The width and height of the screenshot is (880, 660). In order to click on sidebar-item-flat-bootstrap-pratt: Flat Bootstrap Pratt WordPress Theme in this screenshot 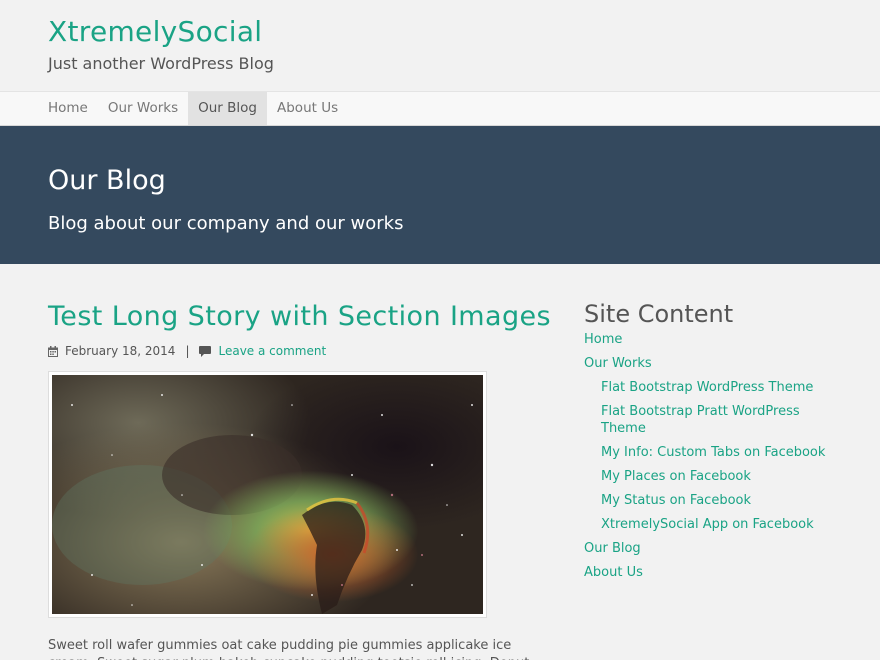, I will do `click(714, 420)`.